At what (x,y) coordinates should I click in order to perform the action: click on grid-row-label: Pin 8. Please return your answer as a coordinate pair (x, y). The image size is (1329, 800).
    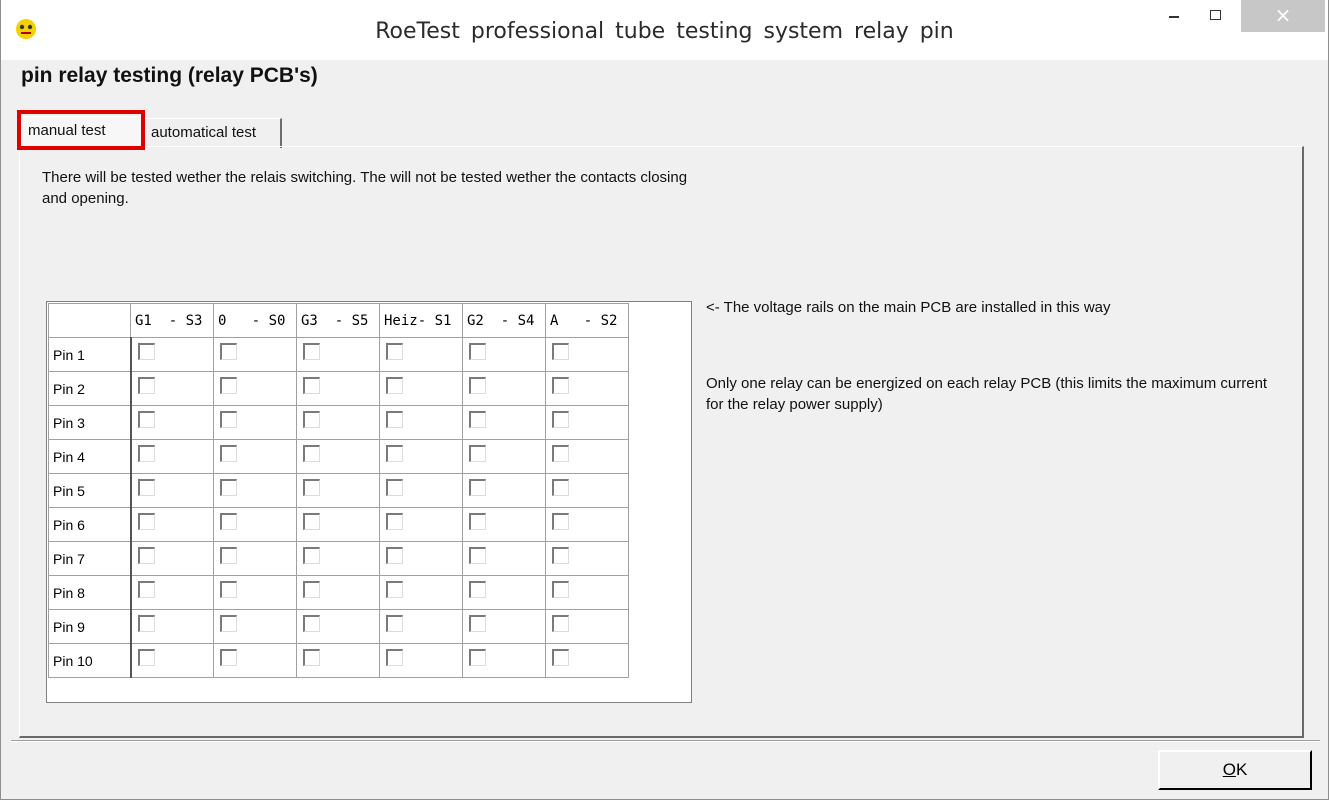
    Looking at the image, I should click on (90, 592).